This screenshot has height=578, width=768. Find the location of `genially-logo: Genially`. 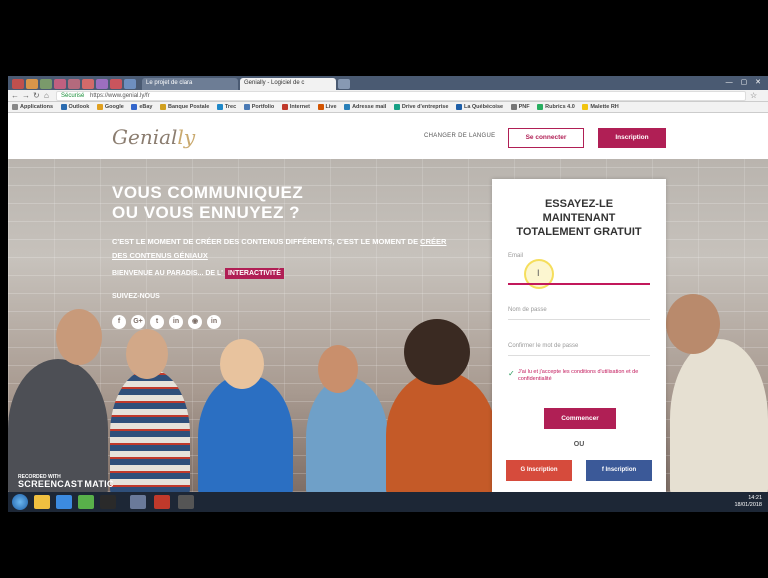

genially-logo: Genially is located at coordinates (153, 137).